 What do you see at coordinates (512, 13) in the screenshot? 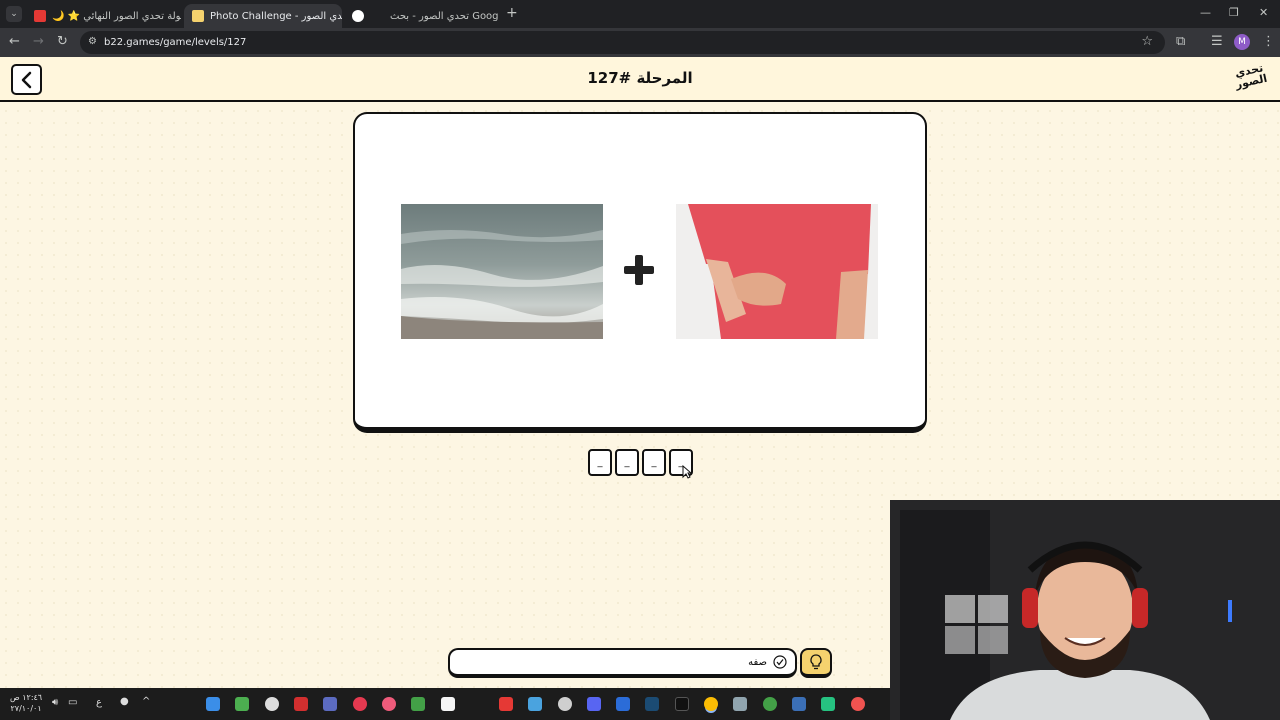
I see `new-tab-button: +` at bounding box center [512, 13].